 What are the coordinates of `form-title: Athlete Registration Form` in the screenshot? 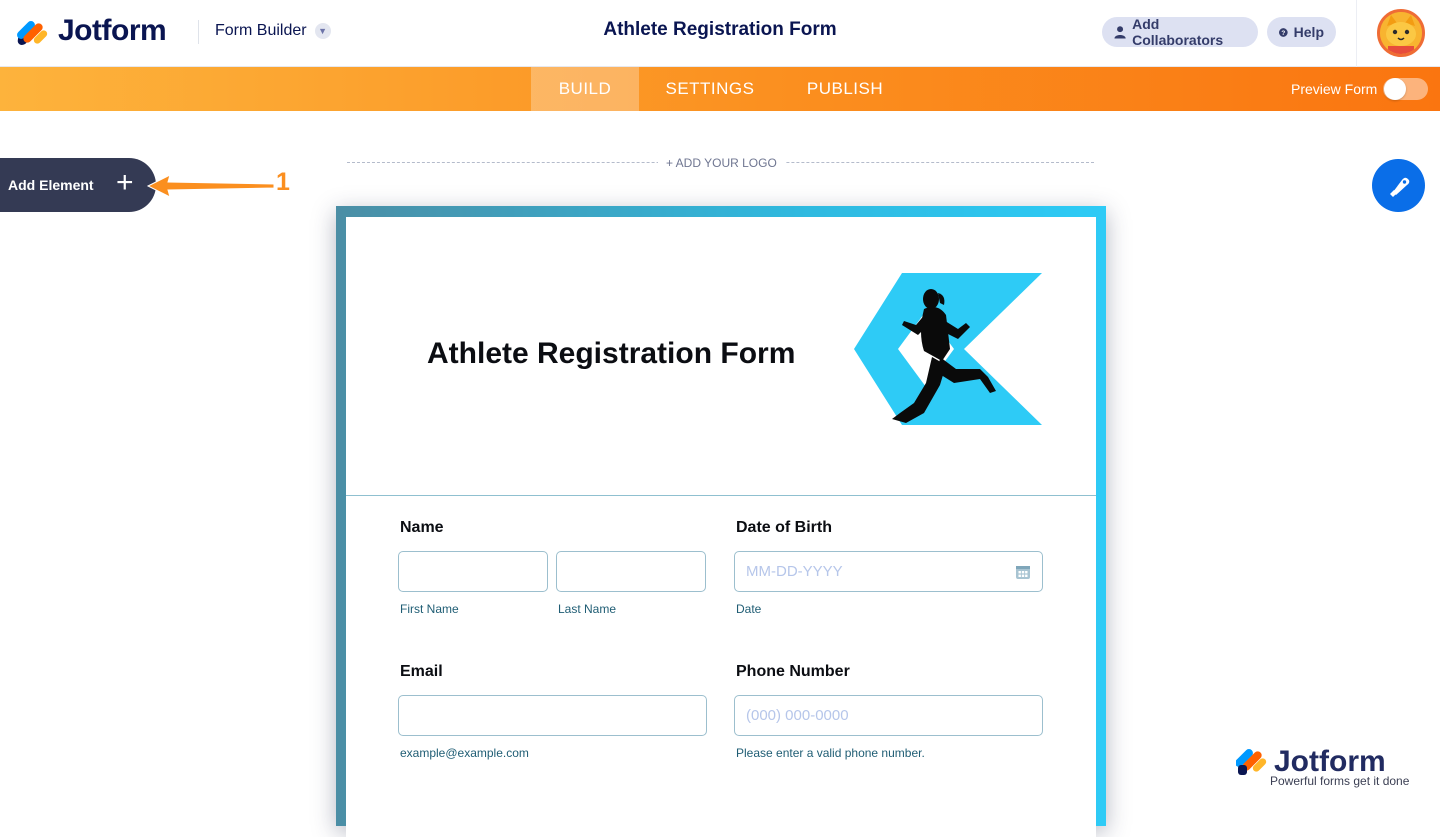 It's located at (720, 30).